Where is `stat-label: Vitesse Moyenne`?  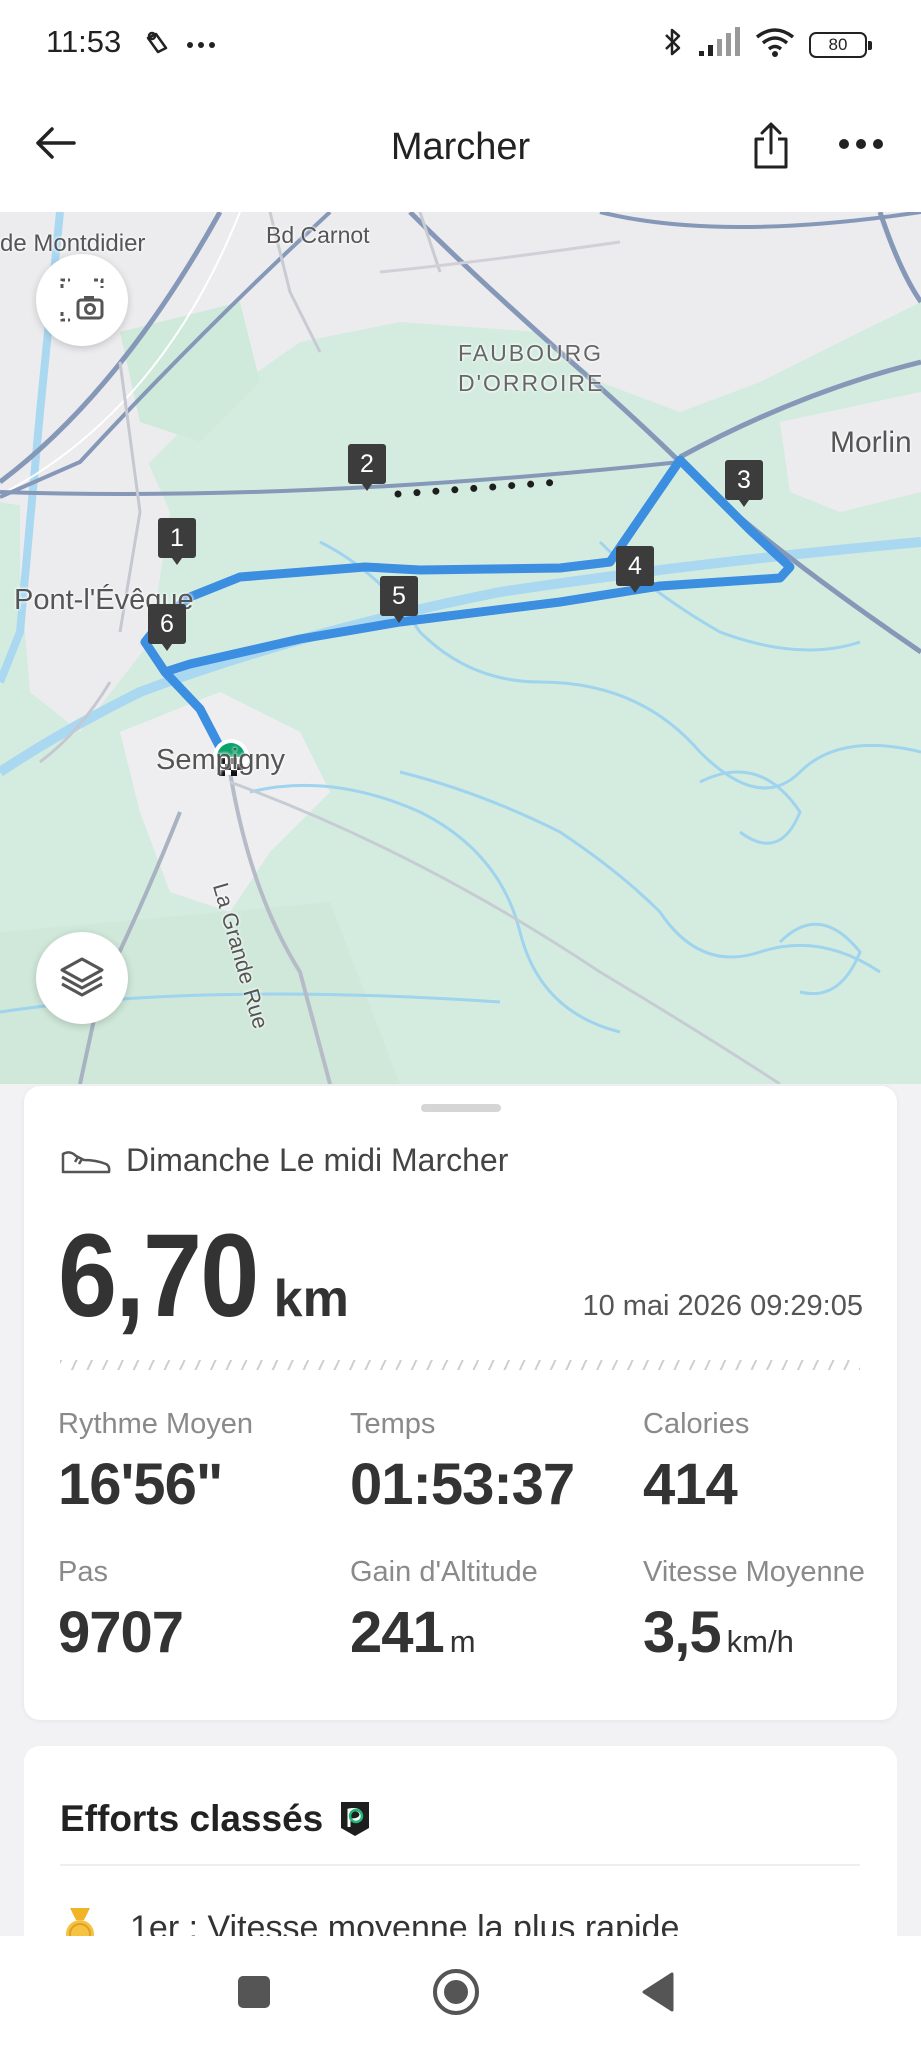 stat-label: Vitesse Moyenne is located at coordinates (754, 1572).